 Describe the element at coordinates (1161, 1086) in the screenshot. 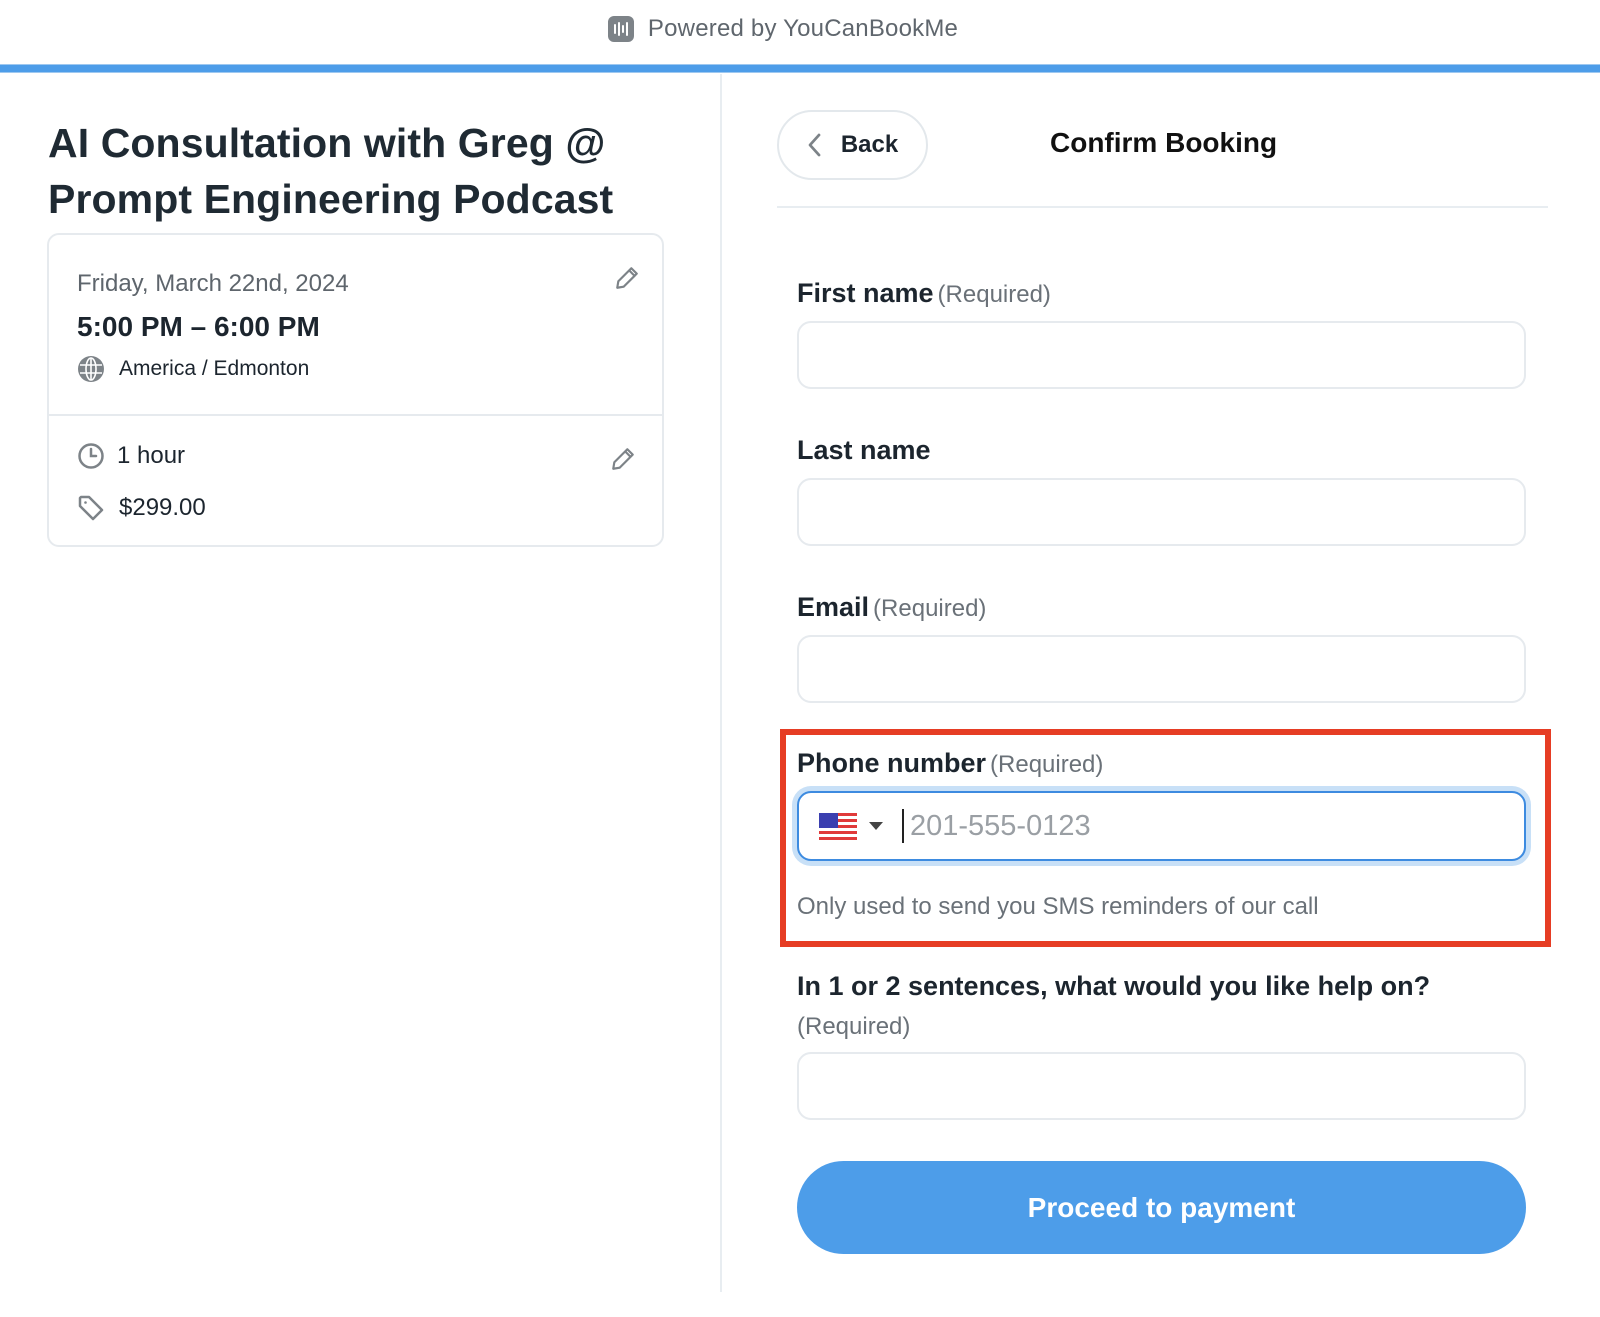

I see `help-question-input` at that location.